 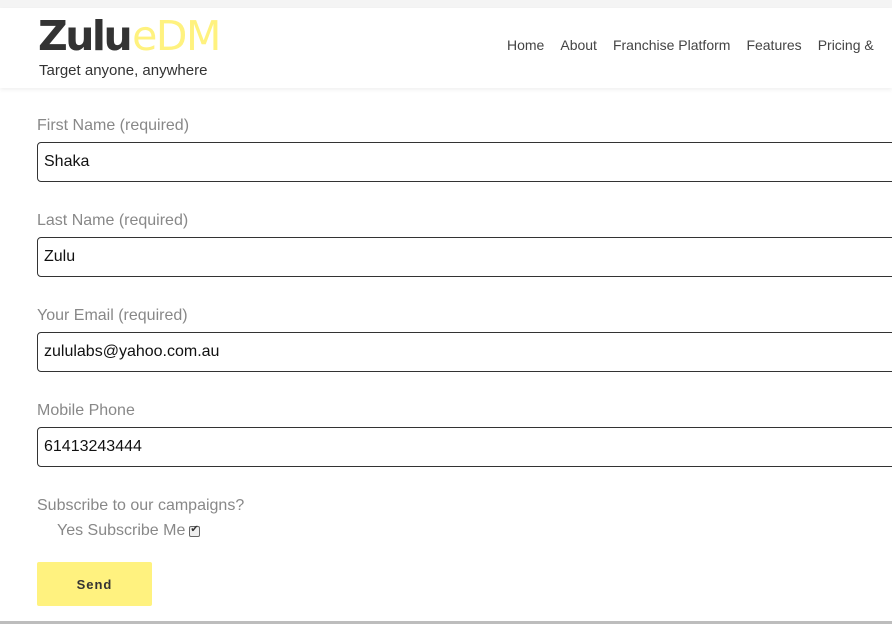 I want to click on subscribe-question: Subscribe to our campaigns?, so click(x=141, y=505).